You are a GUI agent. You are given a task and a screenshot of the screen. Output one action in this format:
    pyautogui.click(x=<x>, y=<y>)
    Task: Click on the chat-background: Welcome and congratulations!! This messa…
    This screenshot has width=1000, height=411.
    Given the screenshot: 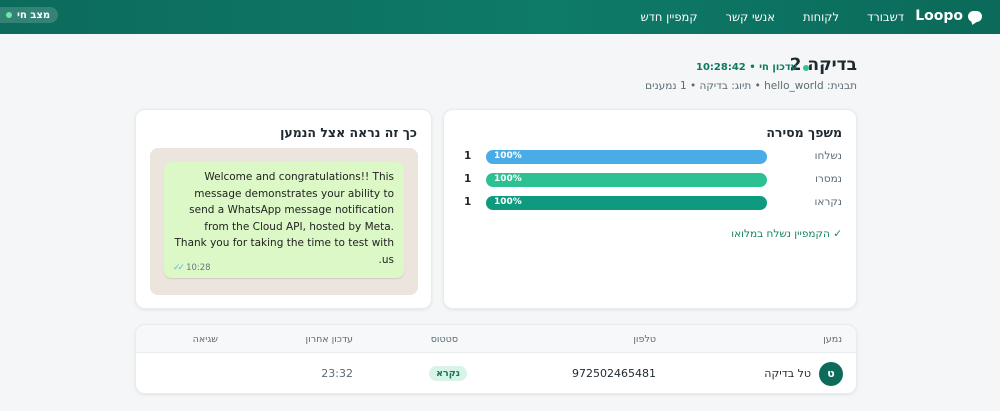 What is the action you would take?
    pyautogui.click(x=284, y=221)
    